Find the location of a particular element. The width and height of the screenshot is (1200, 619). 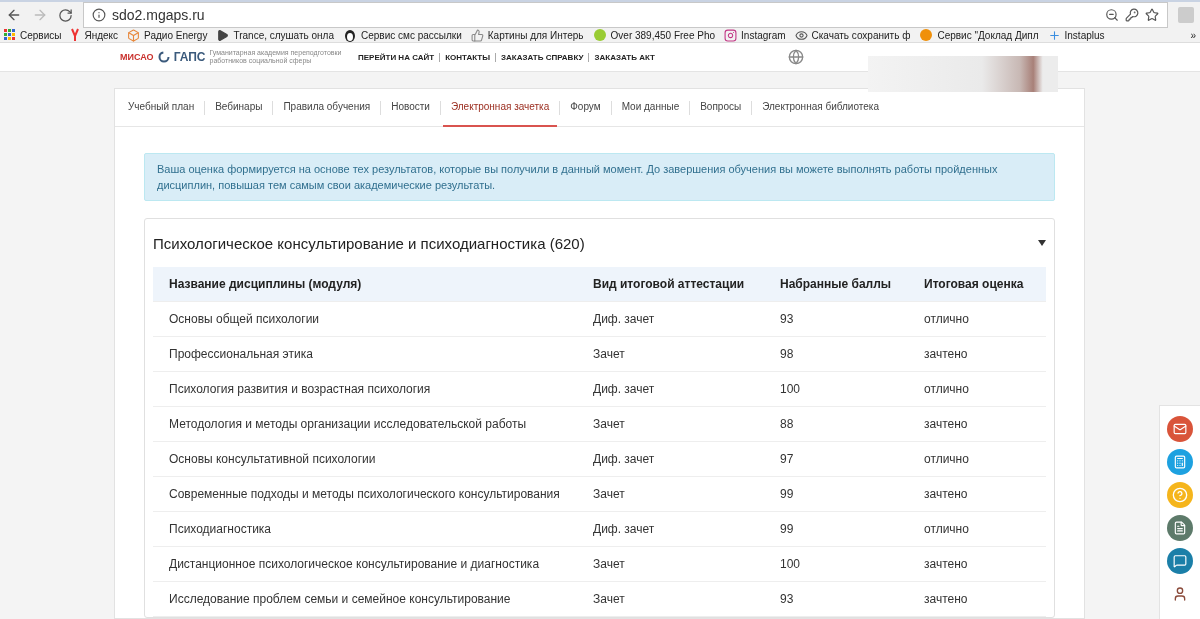

table-cell-text: Основы консультативной психологии is located at coordinates (273, 459).